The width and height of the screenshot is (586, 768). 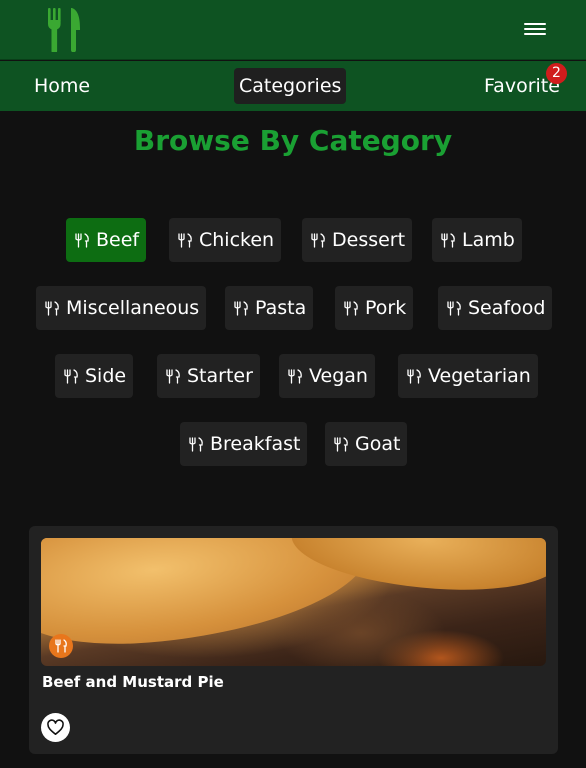 I want to click on meal-image, so click(x=293, y=602).